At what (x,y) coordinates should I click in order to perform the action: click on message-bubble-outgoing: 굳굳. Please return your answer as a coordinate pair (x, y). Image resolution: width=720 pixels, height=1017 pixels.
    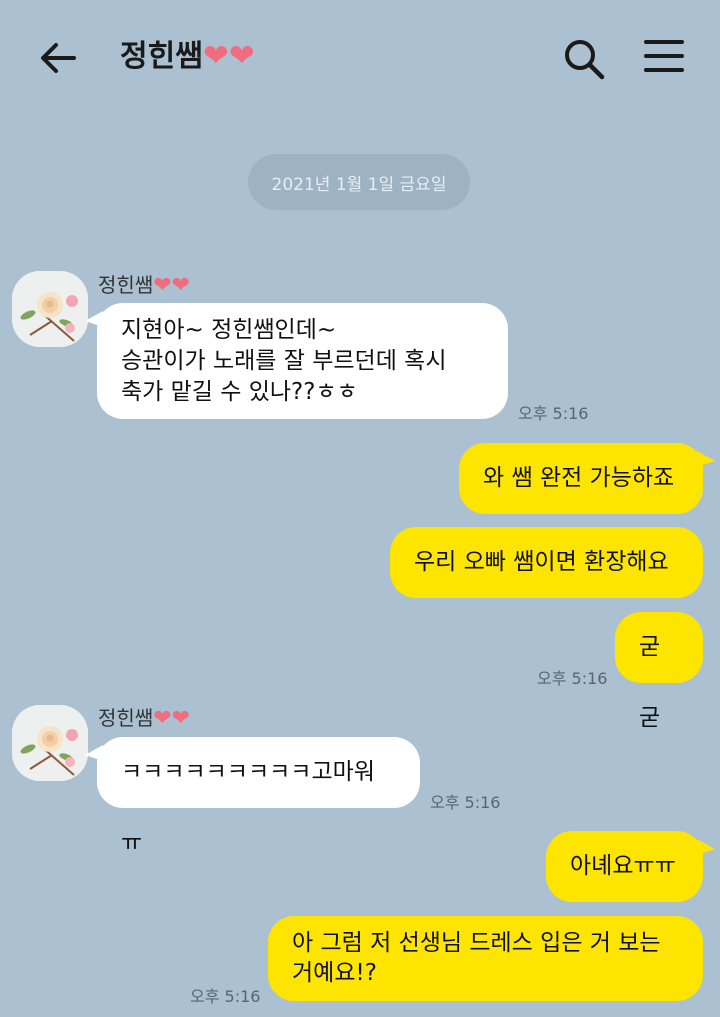
    Looking at the image, I should click on (659, 671).